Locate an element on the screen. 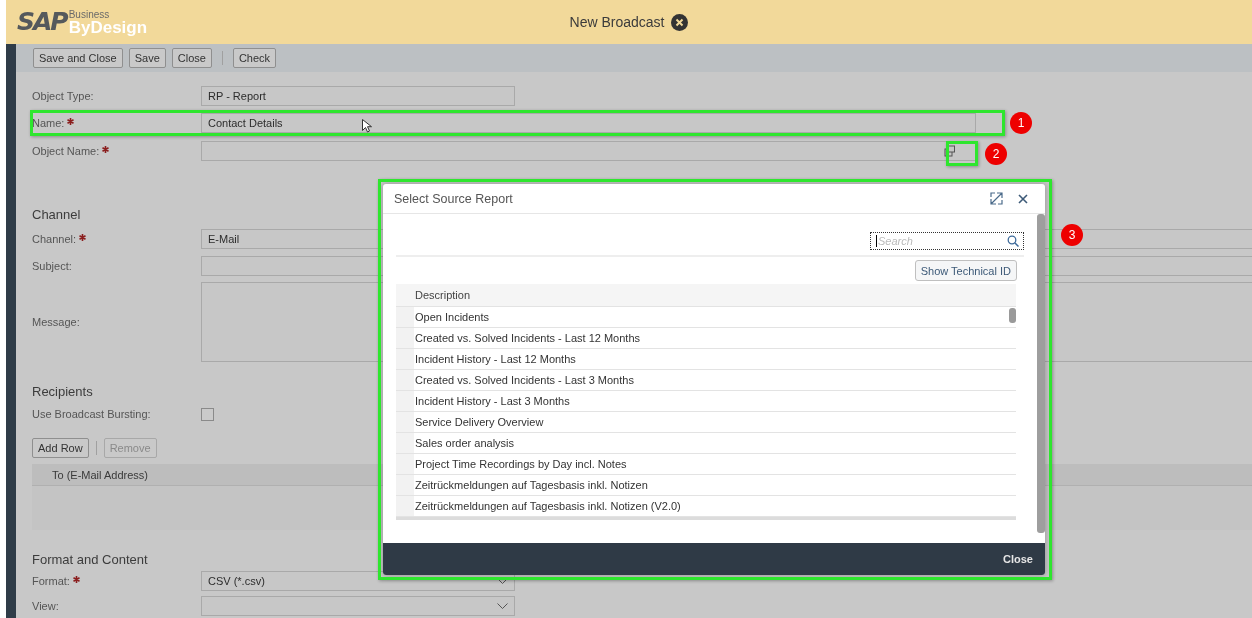 Image resolution: width=1252 pixels, height=618 pixels. section-heading: Format and Content is located at coordinates (90, 560).